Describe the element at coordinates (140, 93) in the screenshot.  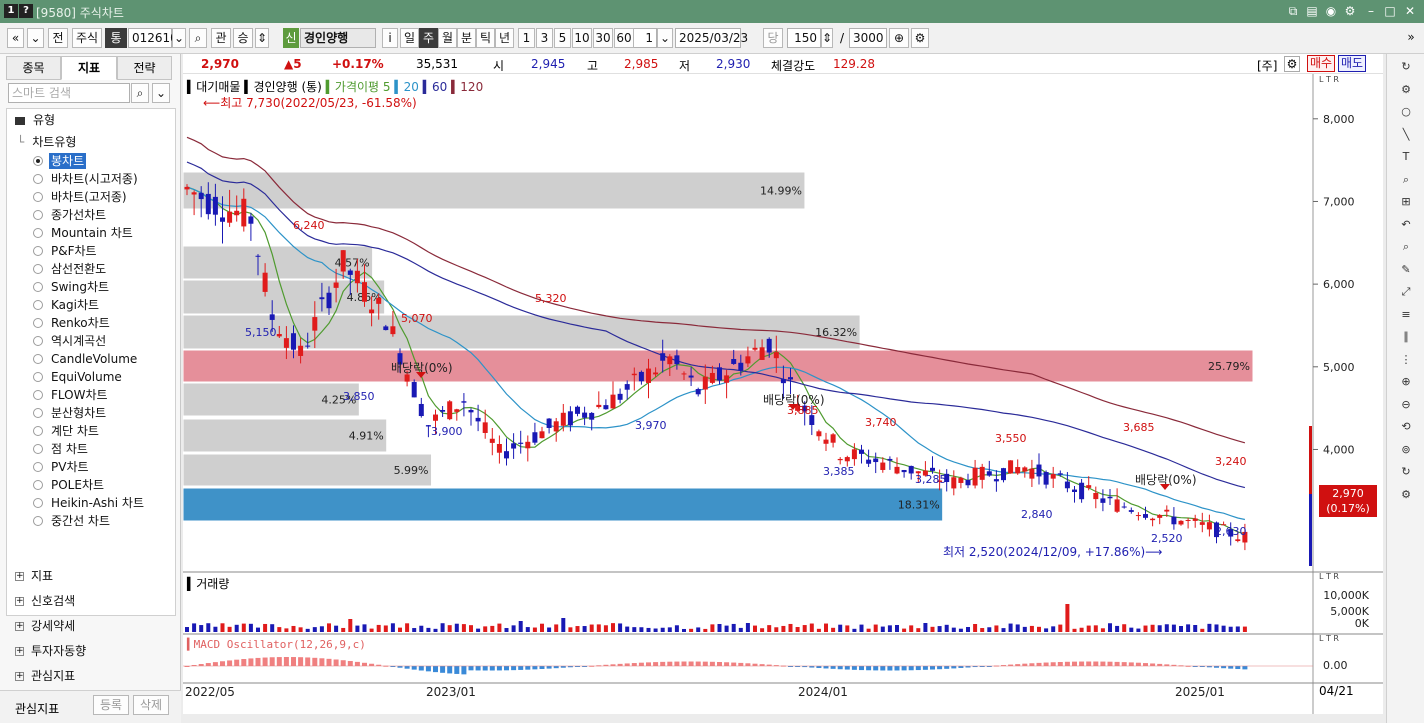
I see `search-icon: ⌕` at that location.